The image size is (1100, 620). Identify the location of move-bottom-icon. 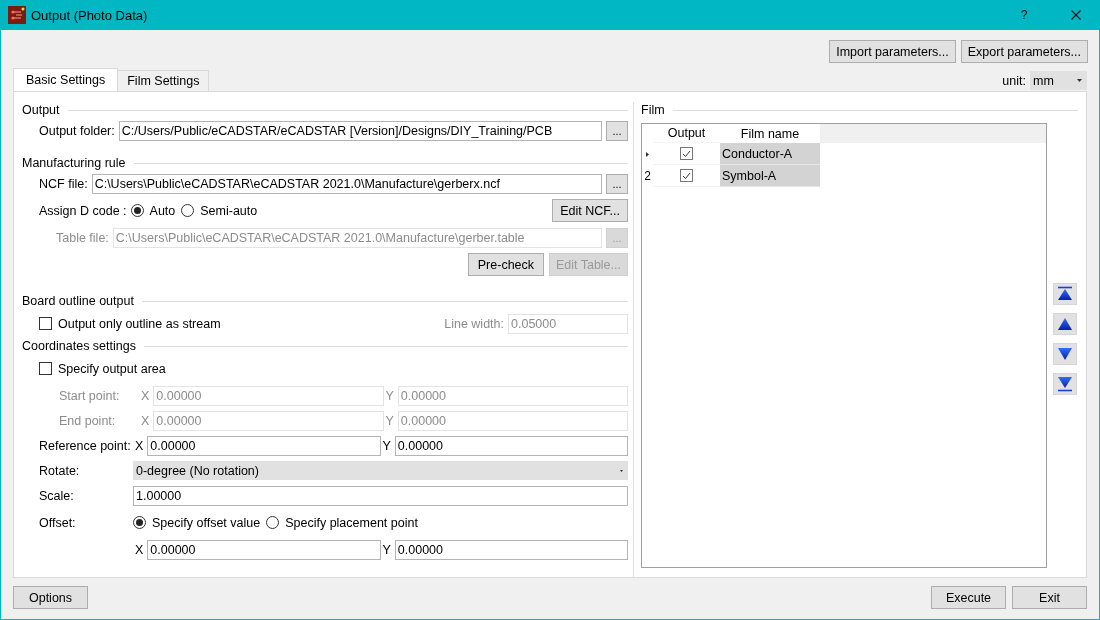
(1065, 384).